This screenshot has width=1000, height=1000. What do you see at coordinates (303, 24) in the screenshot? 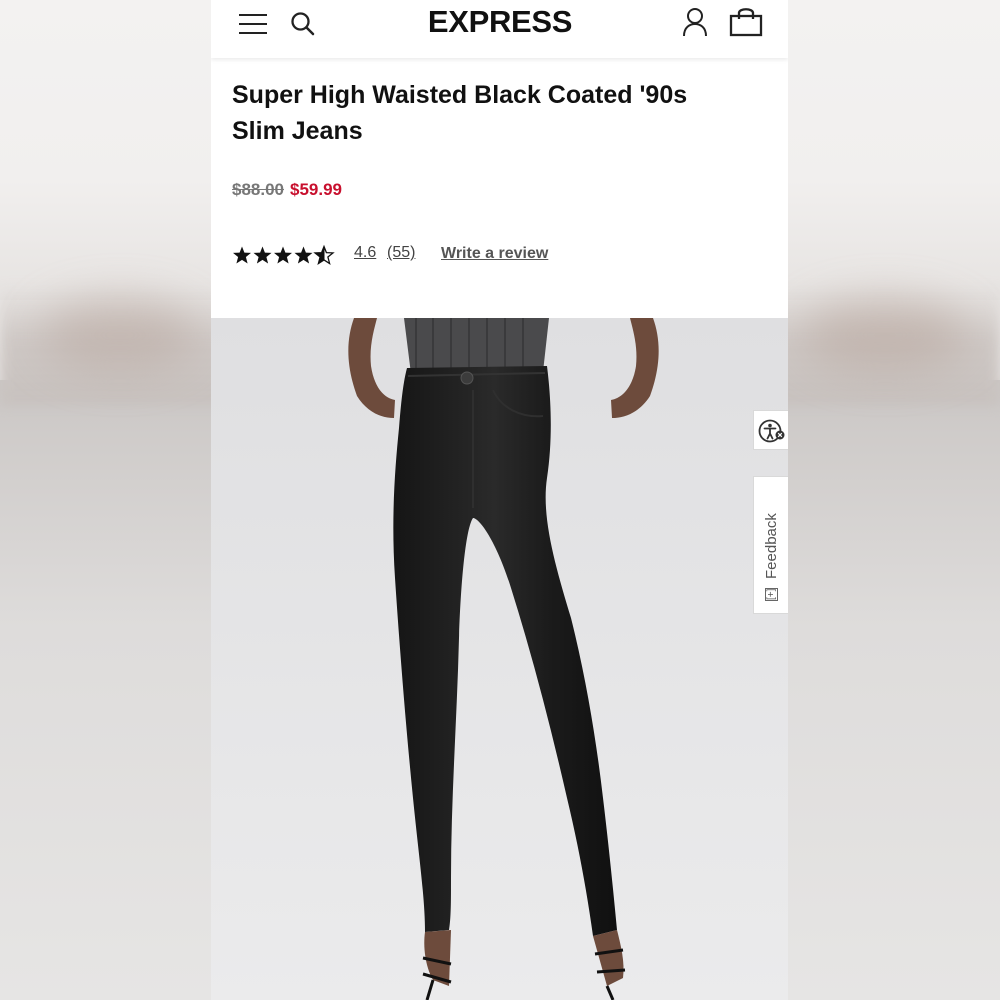
I see `search-icon` at bounding box center [303, 24].